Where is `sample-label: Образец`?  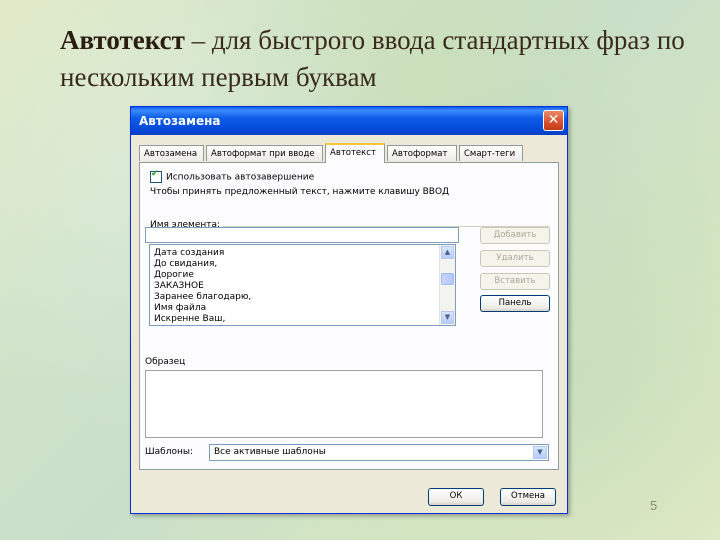
sample-label: Образец is located at coordinates (165, 362).